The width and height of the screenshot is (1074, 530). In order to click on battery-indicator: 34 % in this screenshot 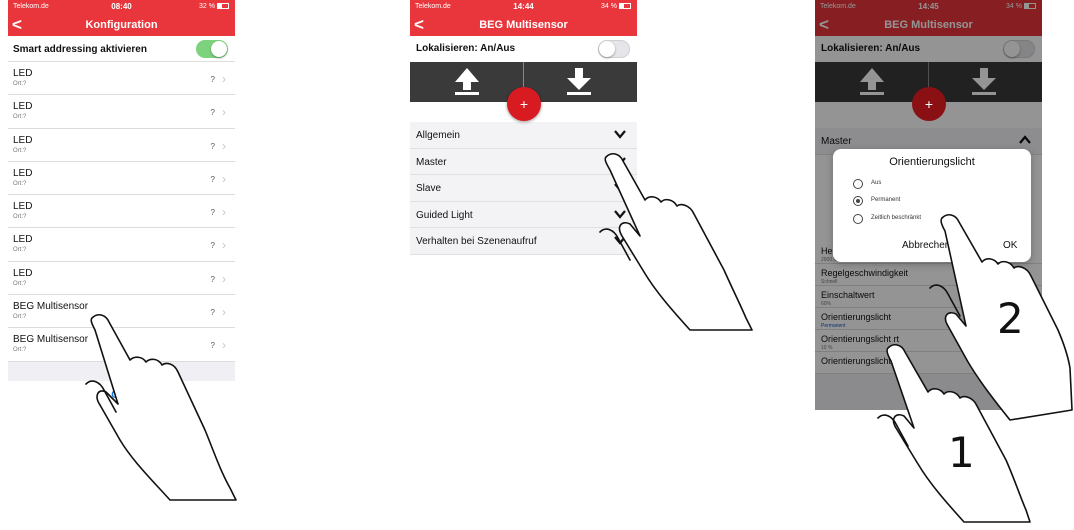, I will do `click(1021, 6)`.